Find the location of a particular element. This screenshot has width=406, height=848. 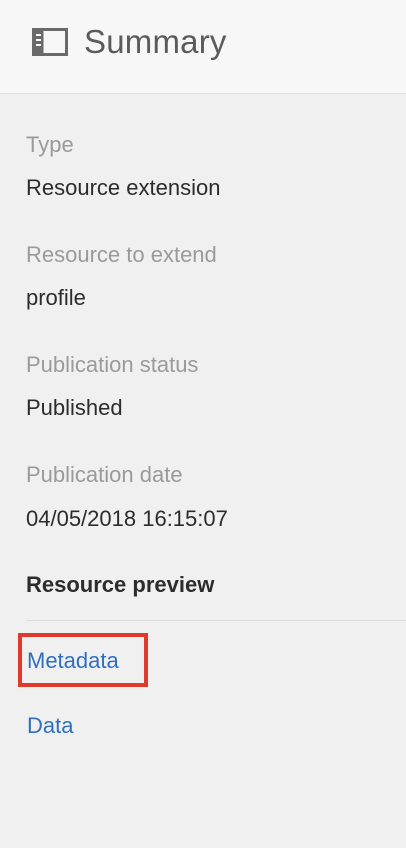

publication-status-label: Publication status is located at coordinates (112, 364).